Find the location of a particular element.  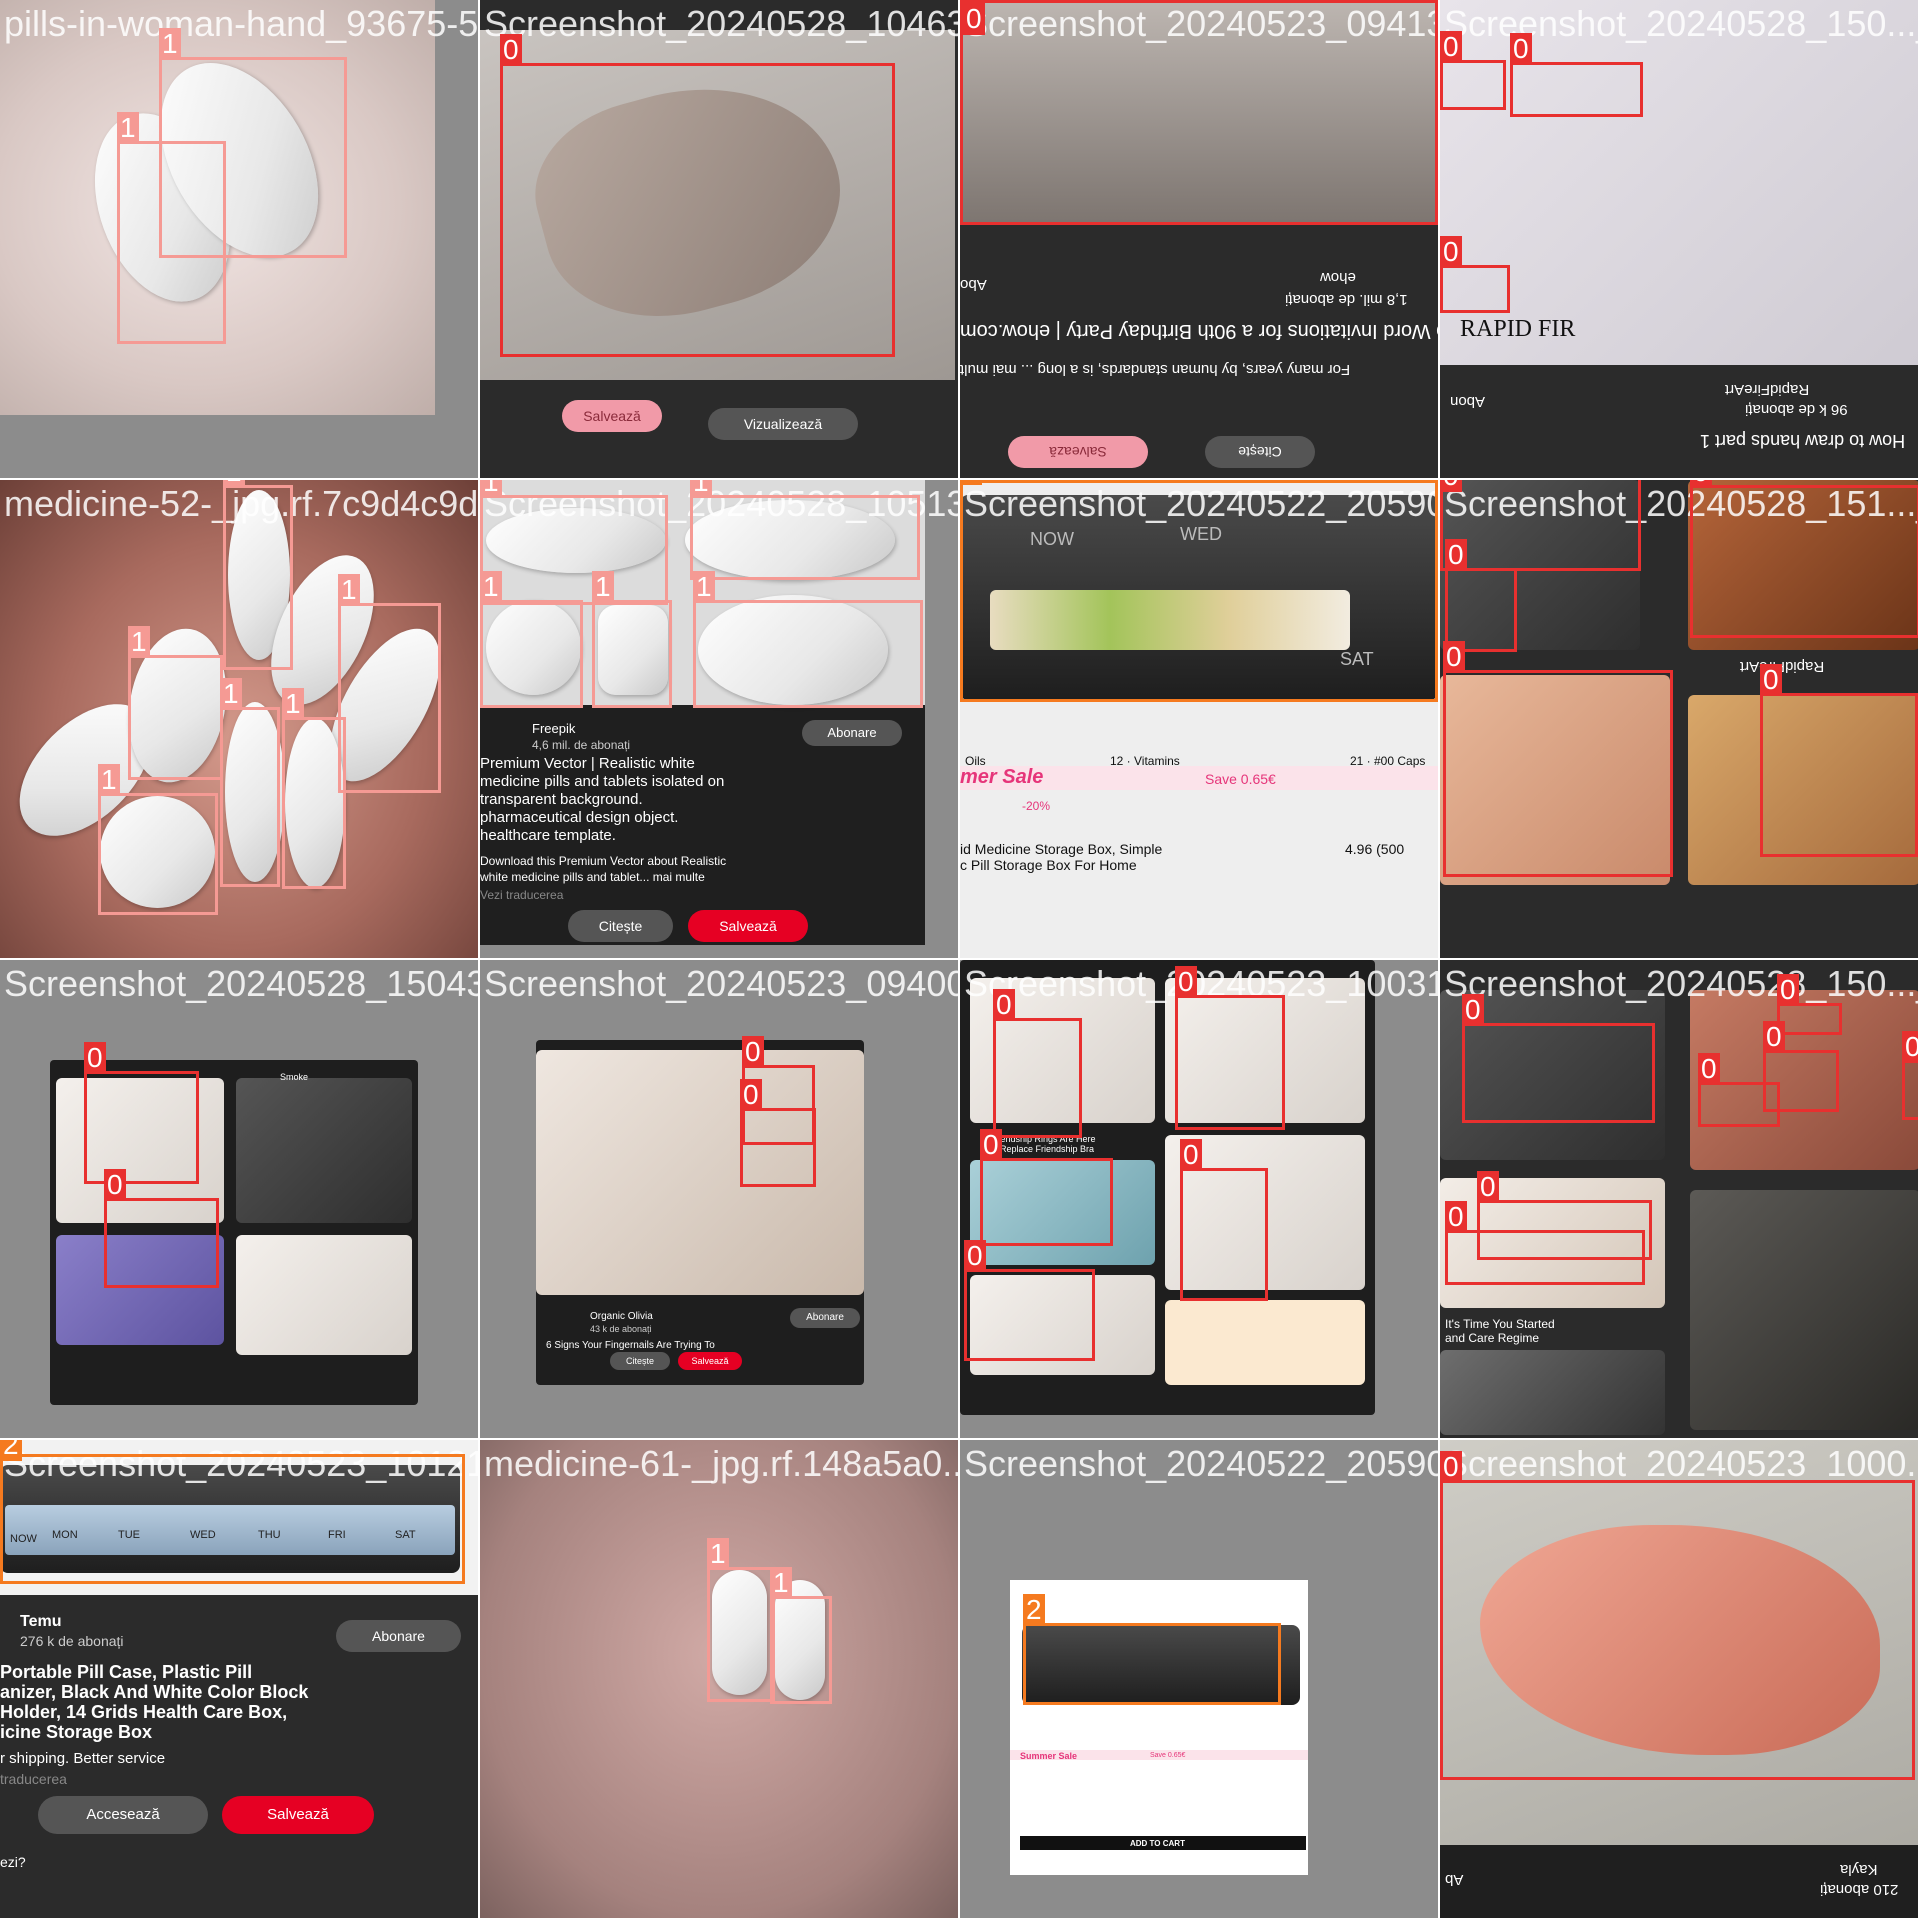

caption: to Replace Friendship Bra is located at coordinates (1042, 1149).